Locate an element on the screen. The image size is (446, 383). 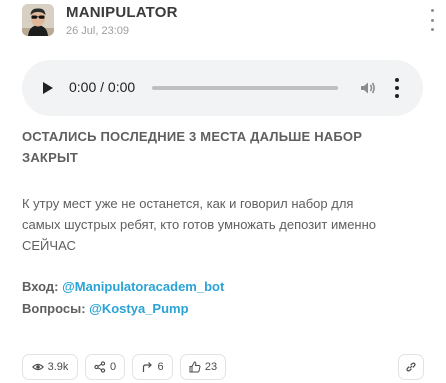
headline-line: ОСТАЛИСЬ ПОСЛЕДНИЕ 3 МЕСТА ДАЛЬШЕ НАБОР is located at coordinates (192, 136).